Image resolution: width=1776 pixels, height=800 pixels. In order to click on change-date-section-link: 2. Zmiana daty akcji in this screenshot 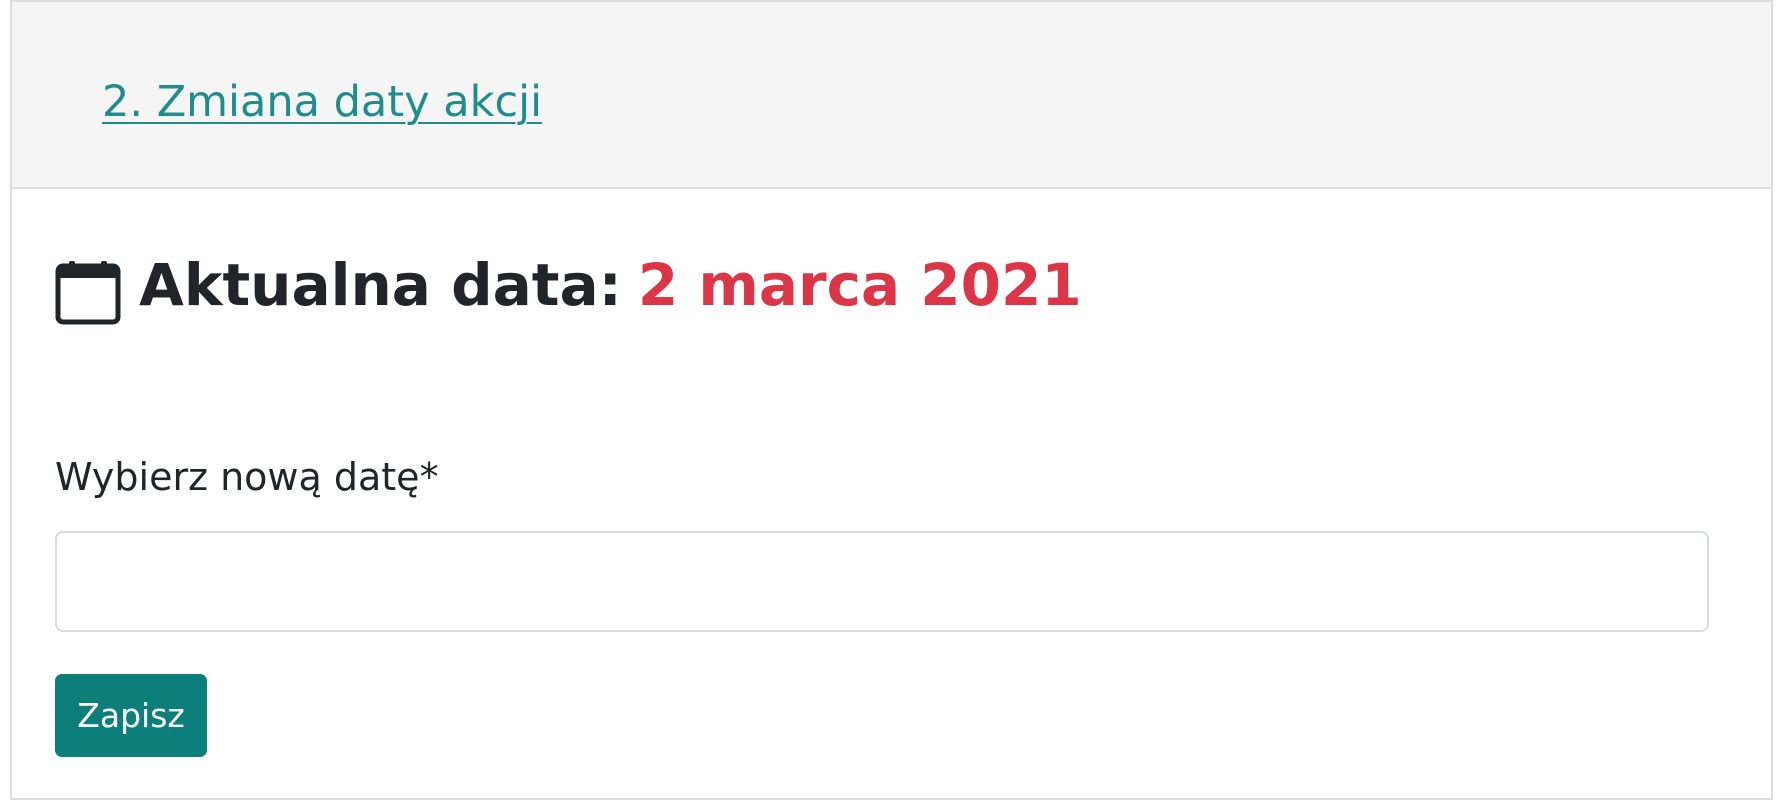, I will do `click(322, 102)`.